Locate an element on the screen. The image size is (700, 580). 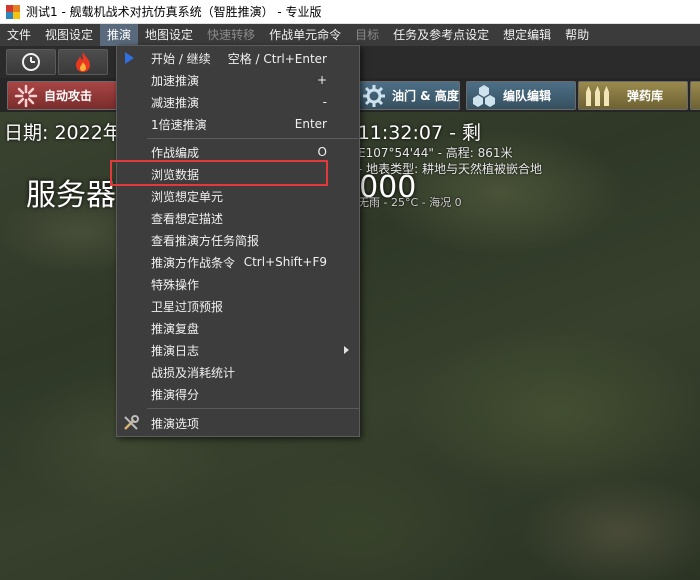
menu-item-shortcut: Ctrl+Shift+F9 is located at coordinates (285, 262).